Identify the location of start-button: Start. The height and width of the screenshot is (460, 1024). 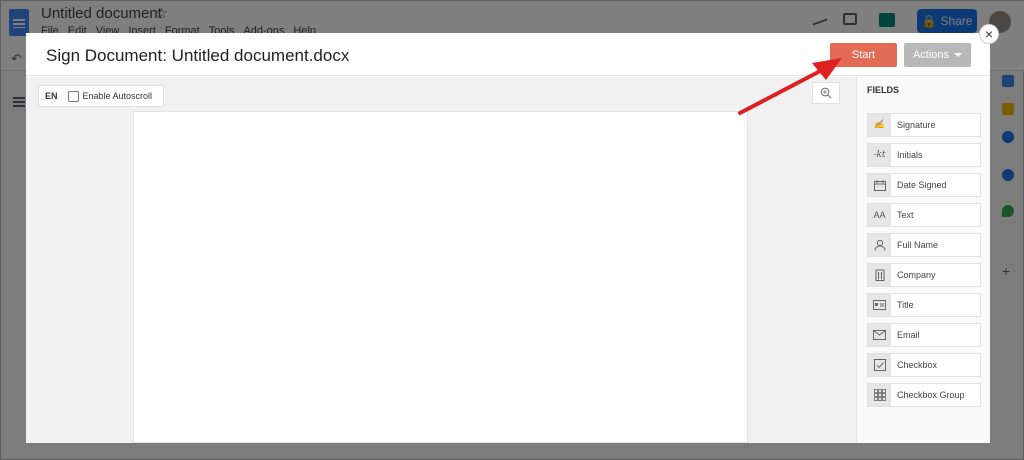
(863, 55).